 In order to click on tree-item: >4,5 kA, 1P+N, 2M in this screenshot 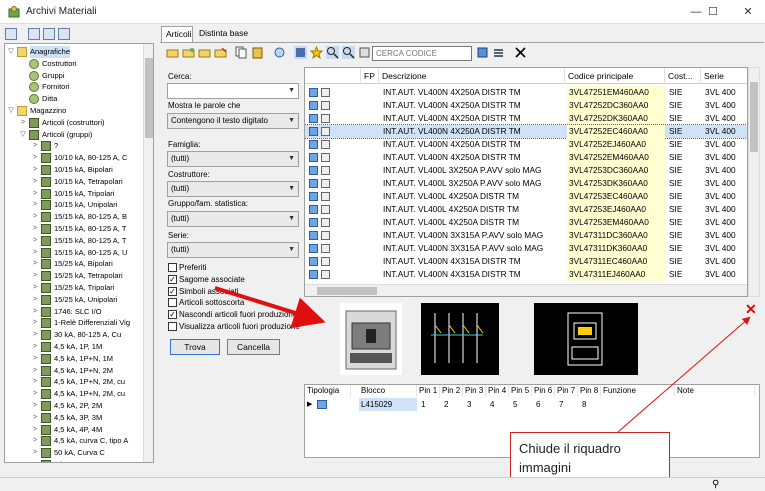, I will do `click(74, 371)`.